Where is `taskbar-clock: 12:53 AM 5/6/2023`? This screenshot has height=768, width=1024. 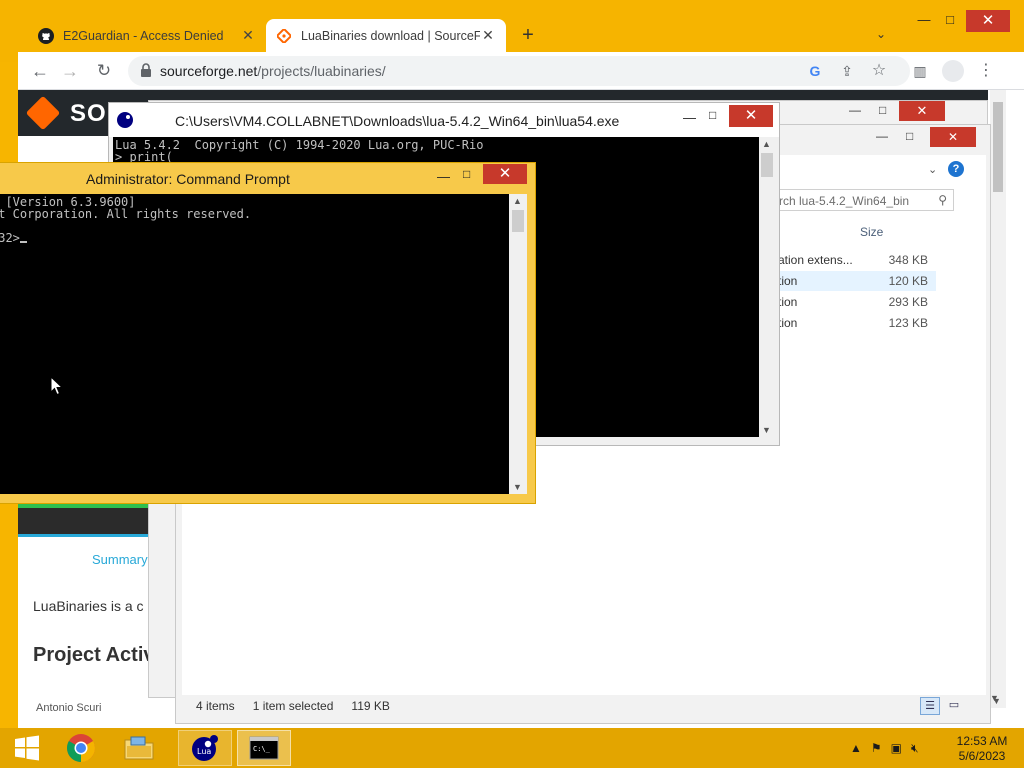
taskbar-clock: 12:53 AM 5/6/2023 is located at coordinates (982, 749).